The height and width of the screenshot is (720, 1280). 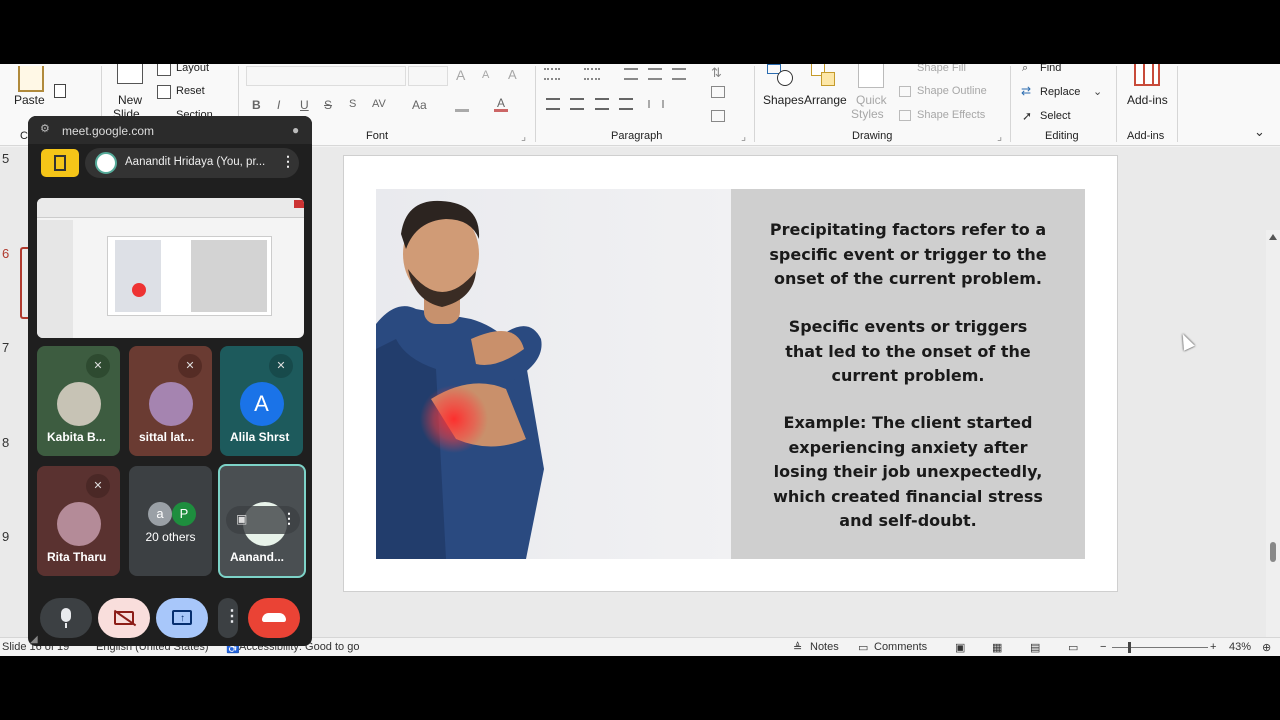 What do you see at coordinates (871, 100) in the screenshot?
I see `quick-styles-button: Quick` at bounding box center [871, 100].